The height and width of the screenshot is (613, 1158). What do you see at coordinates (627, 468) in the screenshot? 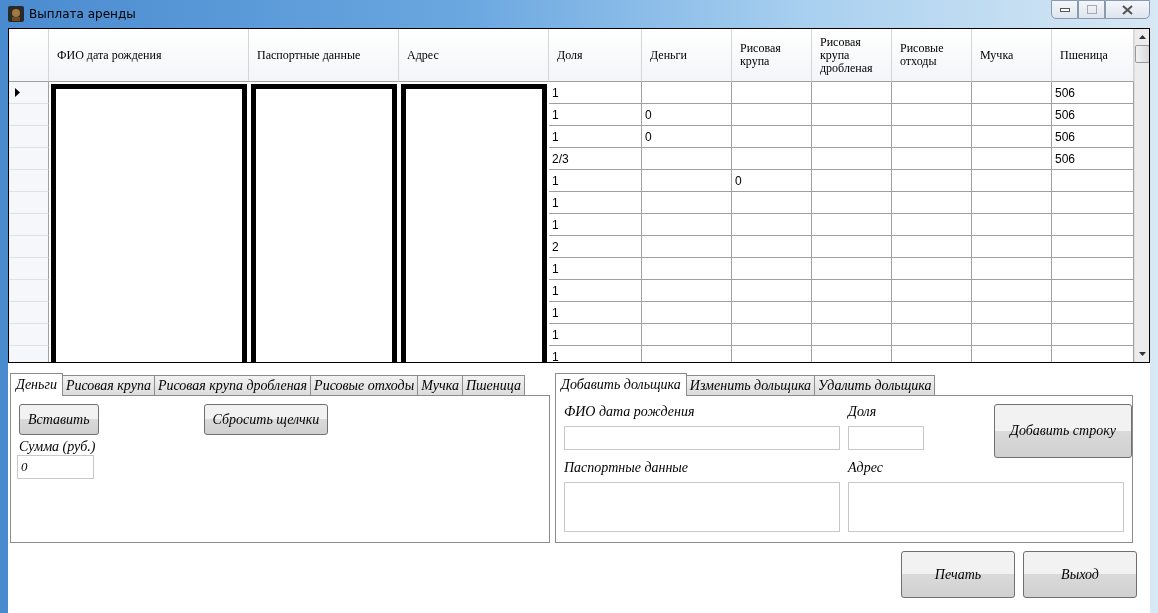
I see `passport-label: Паспортные данные` at bounding box center [627, 468].